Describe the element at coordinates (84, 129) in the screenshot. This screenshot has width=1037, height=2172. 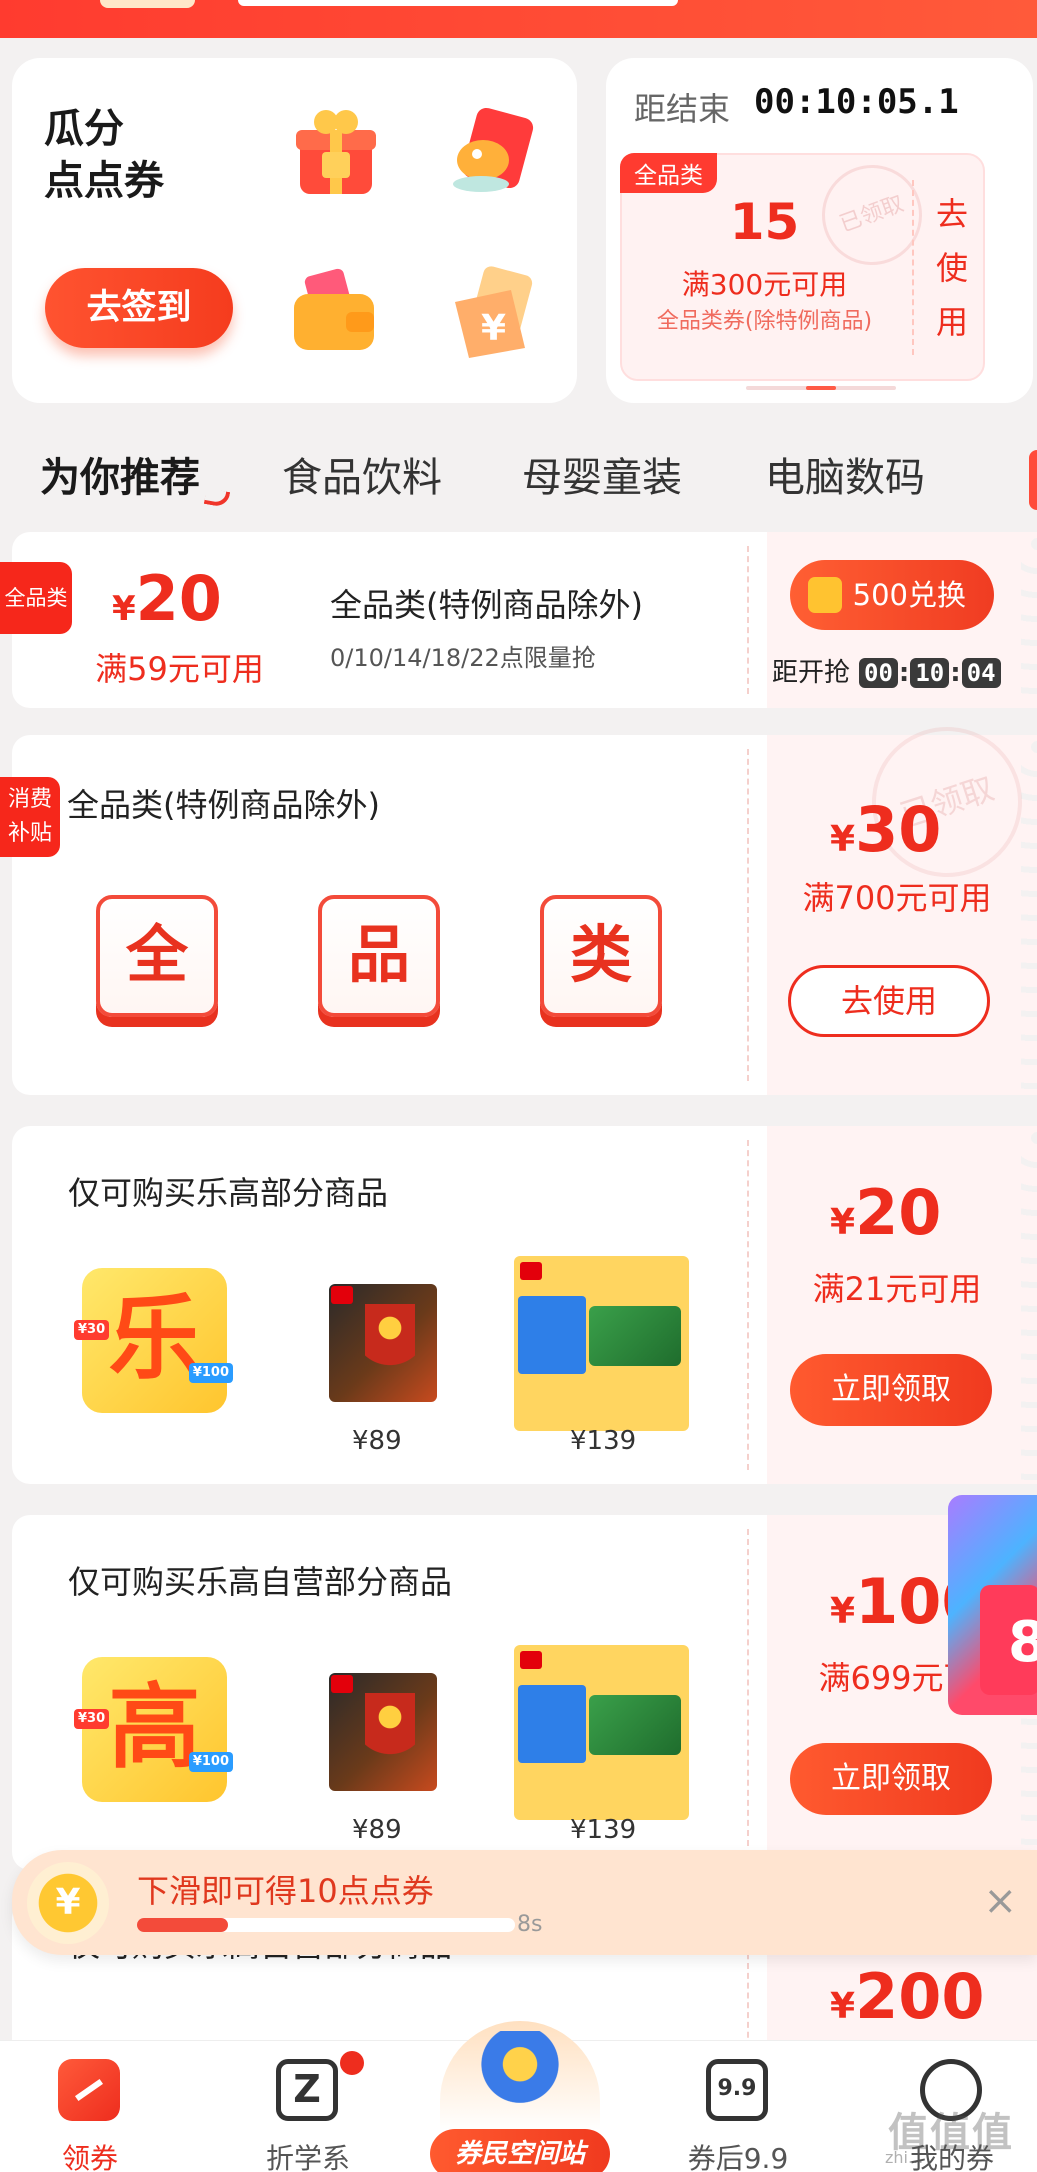
I see `signin-title-line1: 瓜分` at that location.